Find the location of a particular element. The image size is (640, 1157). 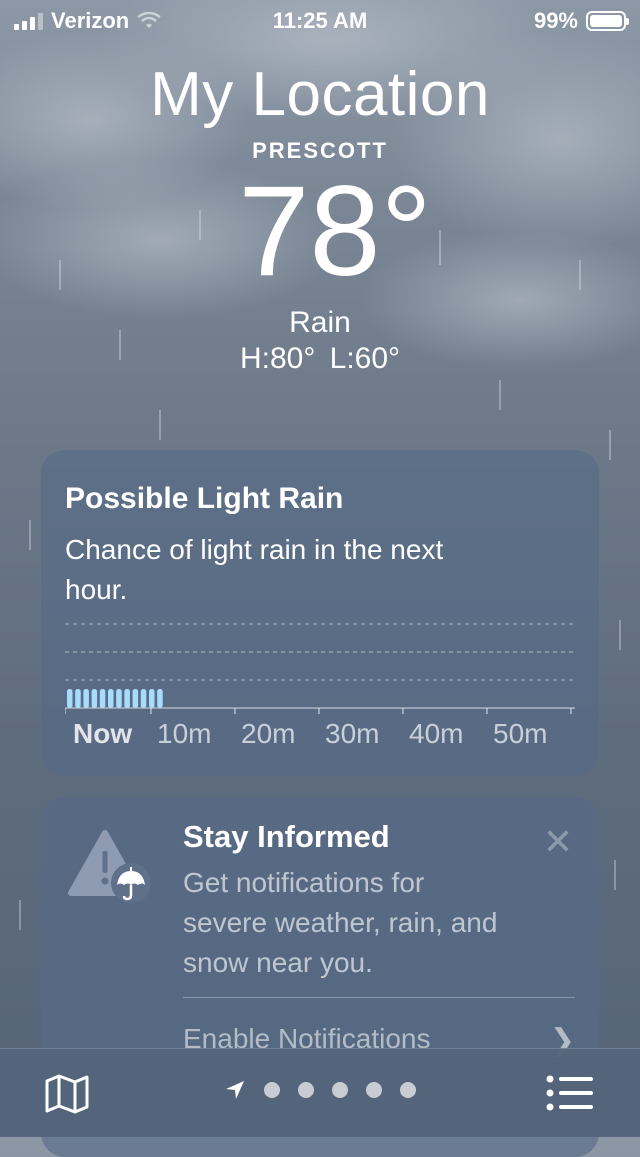

page-indicator is located at coordinates (320, 1090).